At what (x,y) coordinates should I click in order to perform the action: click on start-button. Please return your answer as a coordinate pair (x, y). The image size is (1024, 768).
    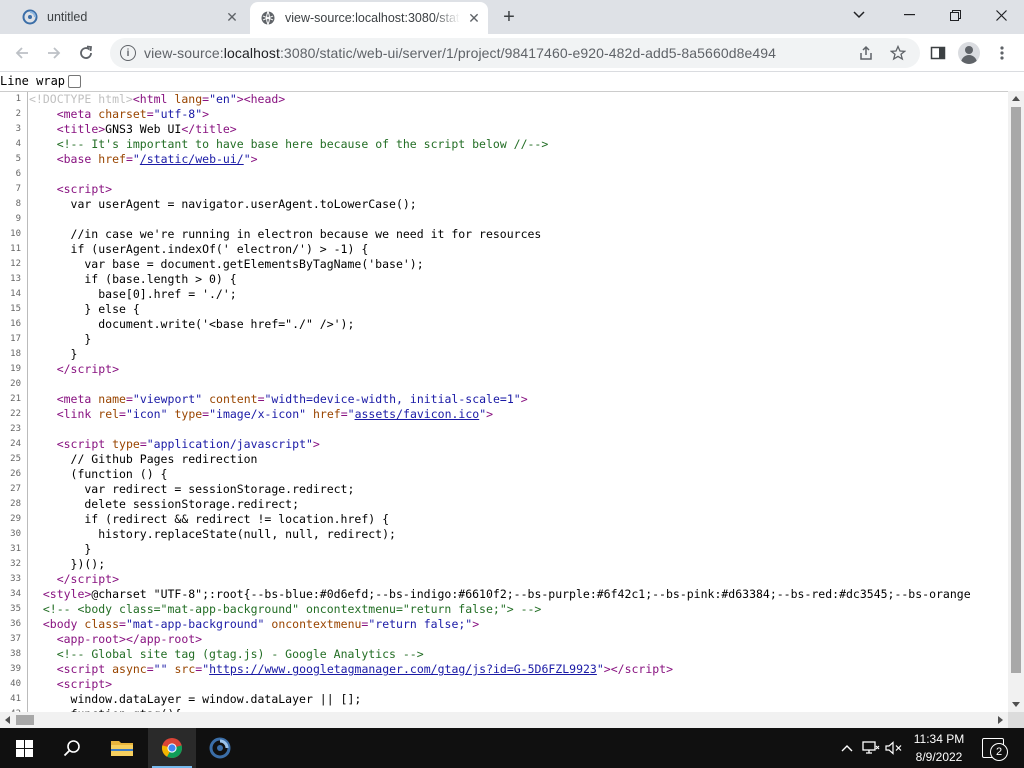
    Looking at the image, I should click on (24, 748).